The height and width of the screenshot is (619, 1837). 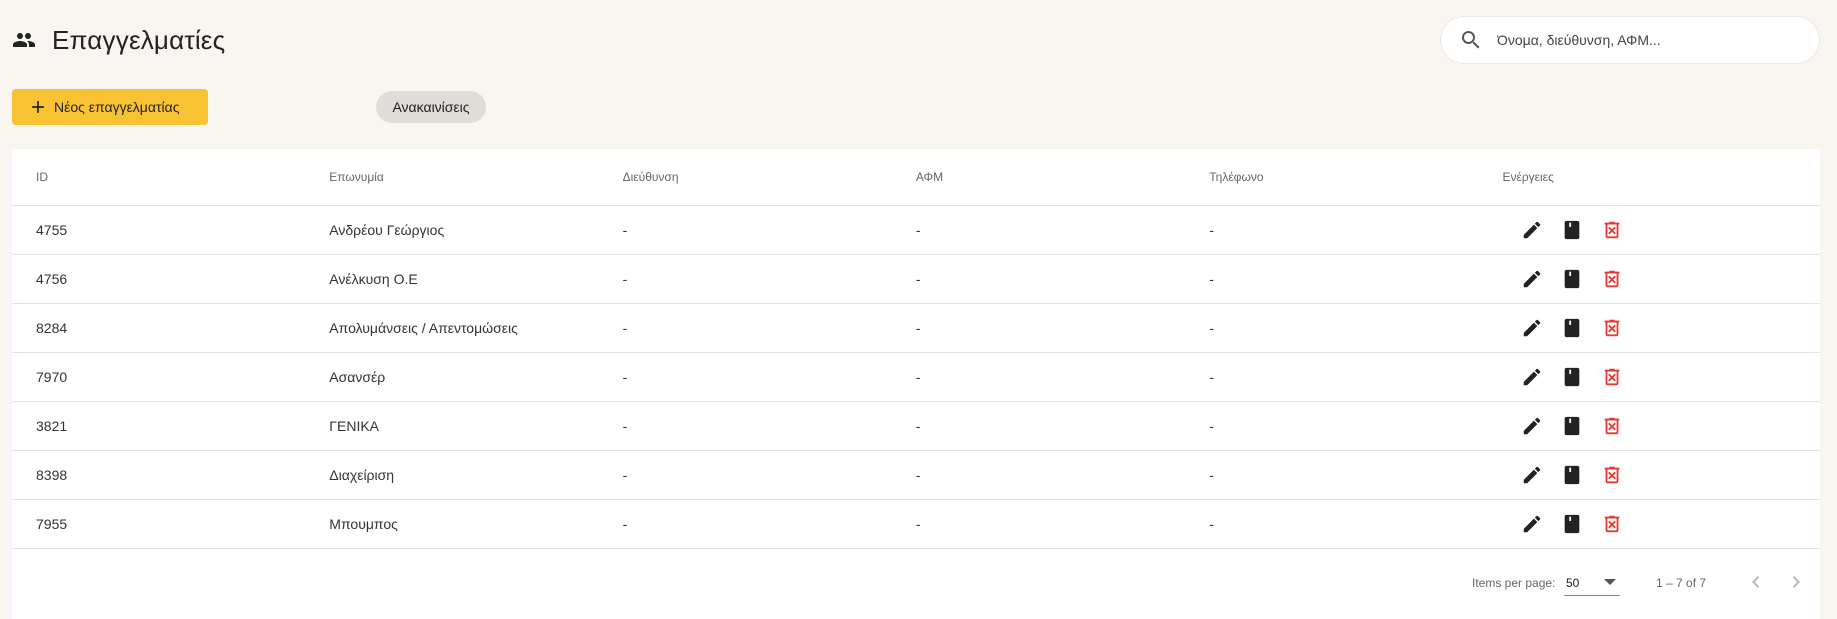 I want to click on cell-id: 7970, so click(x=159, y=377).